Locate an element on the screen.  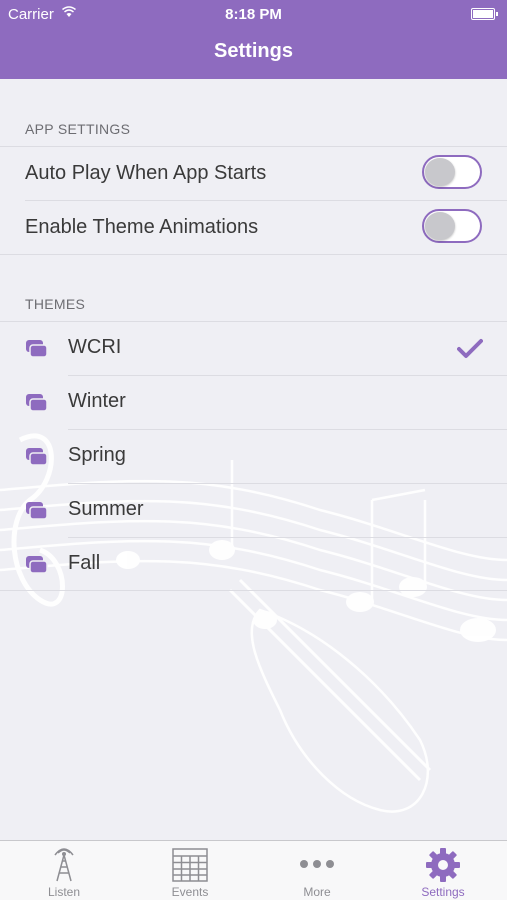
navigation-bar: Carrier 8:18 PM Settings is located at coordinates (253, 39).